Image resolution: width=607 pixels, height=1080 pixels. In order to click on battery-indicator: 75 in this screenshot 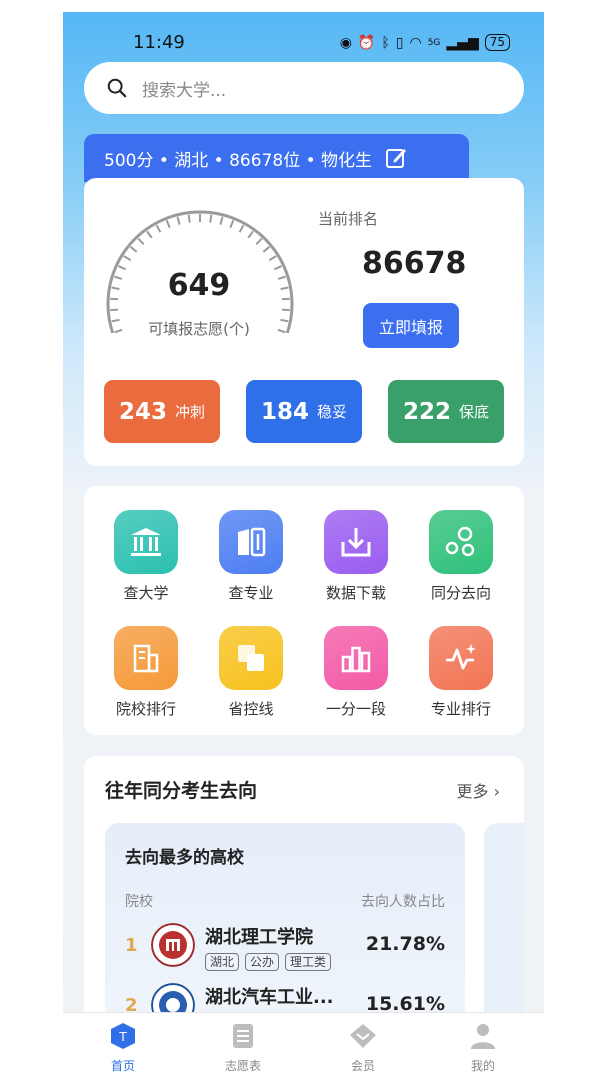, I will do `click(497, 42)`.